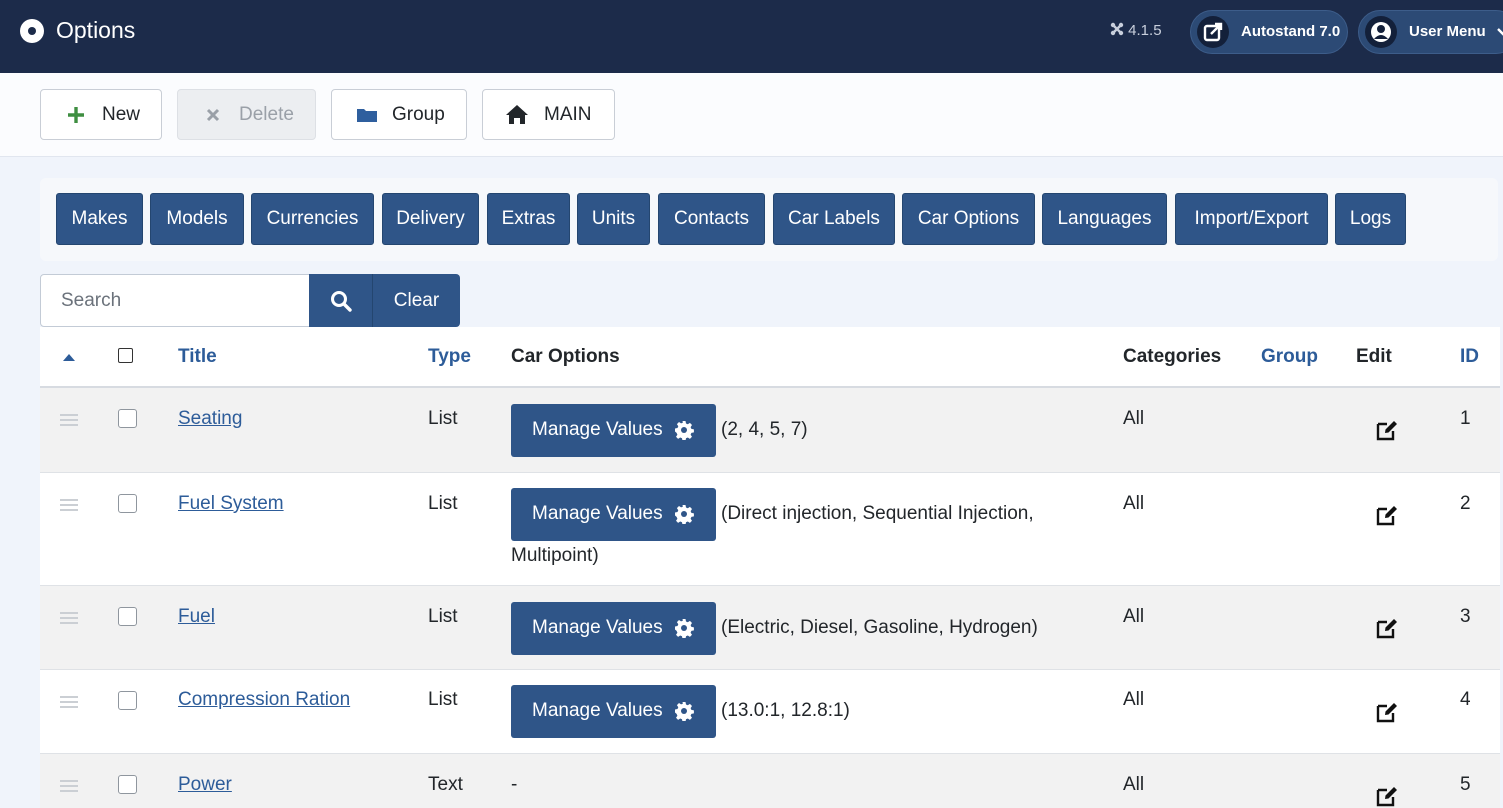  I want to click on option-values: -, so click(514, 784).